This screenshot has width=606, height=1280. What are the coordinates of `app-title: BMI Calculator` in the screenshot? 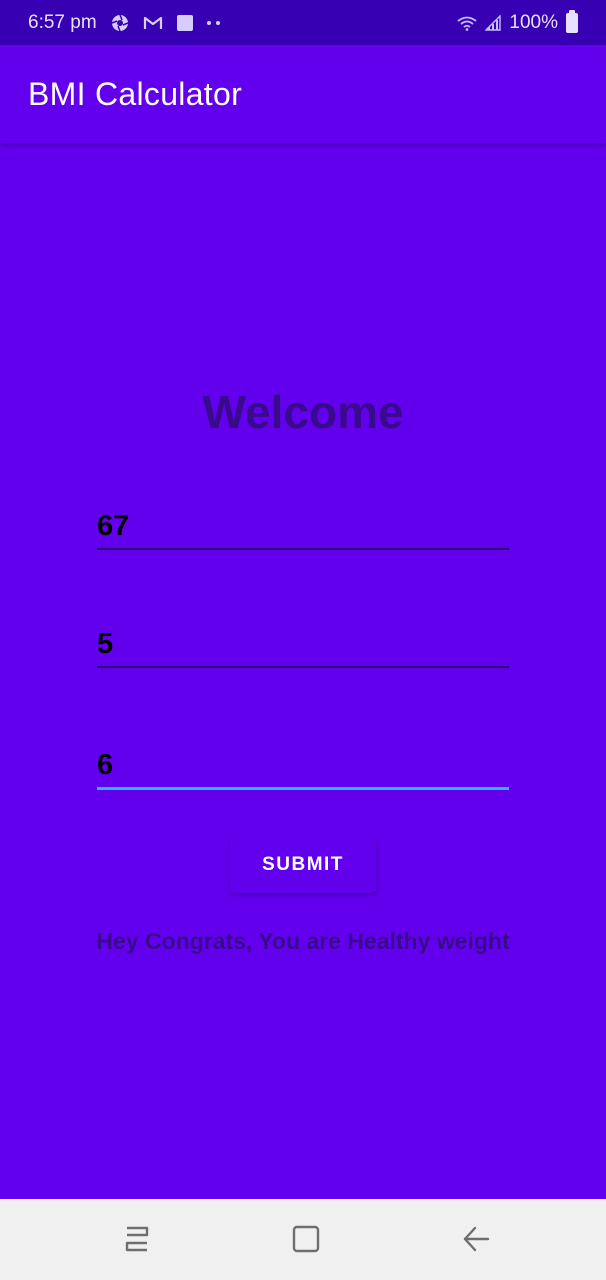 It's located at (135, 93).